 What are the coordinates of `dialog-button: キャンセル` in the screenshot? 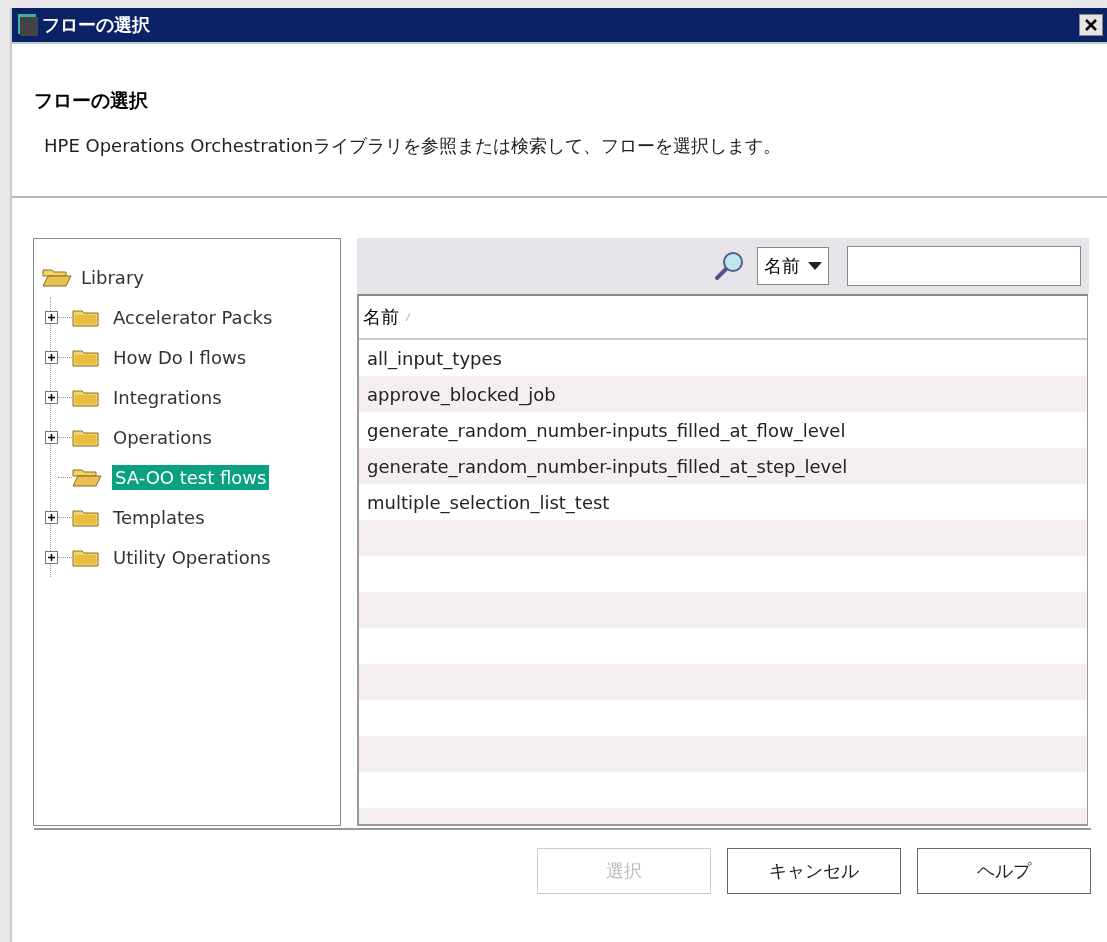 It's located at (814, 871).